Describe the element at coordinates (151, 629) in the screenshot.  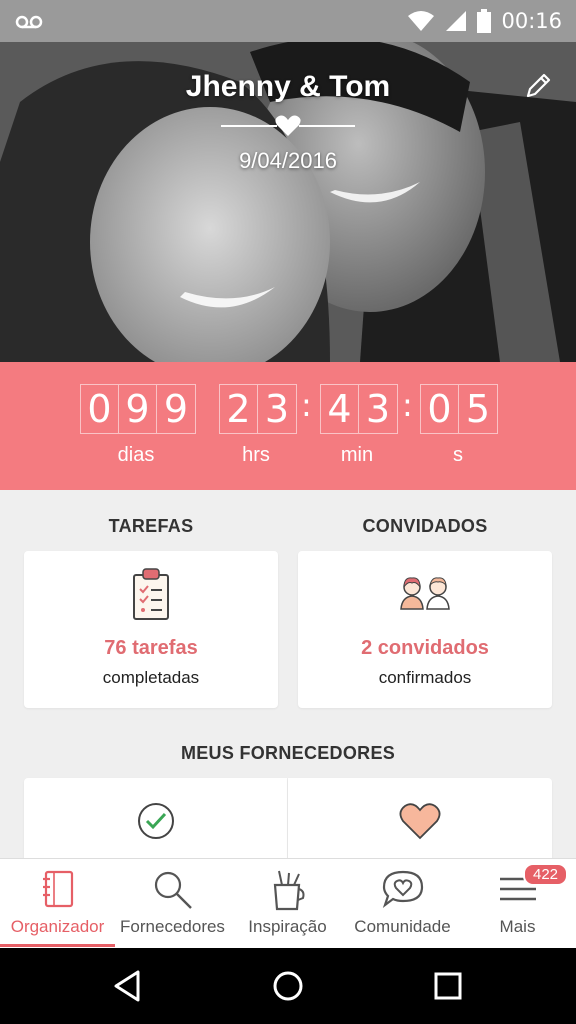
I see `tasks-card: 76 tarefas completadas` at that location.